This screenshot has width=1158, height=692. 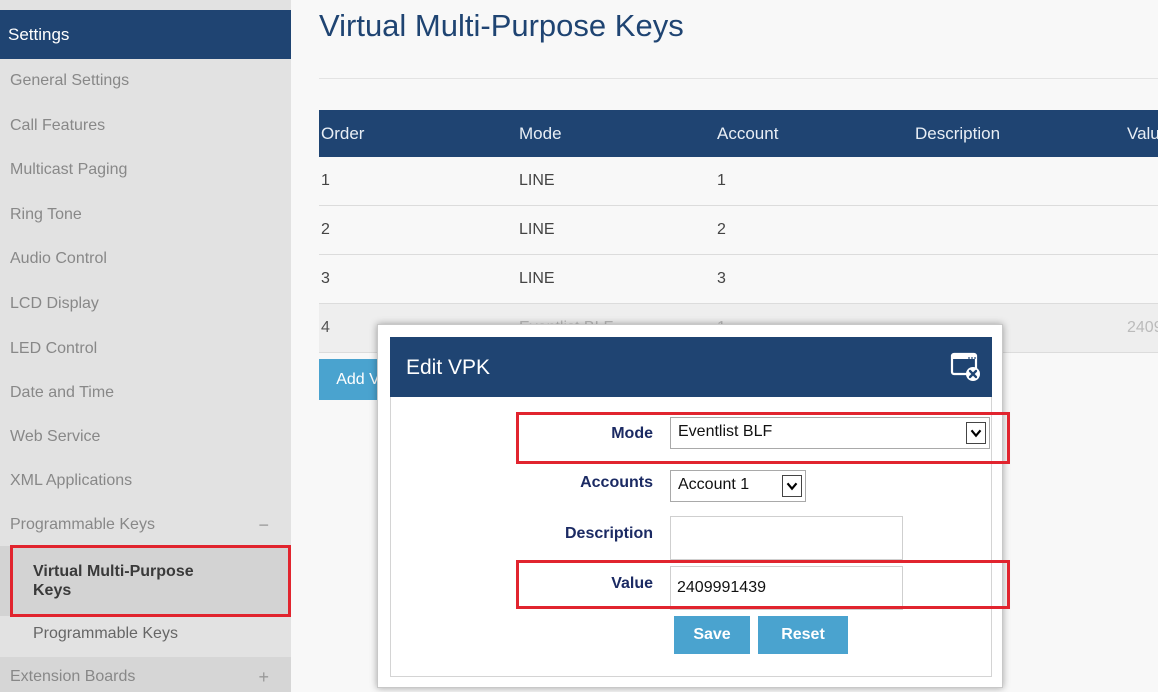 I want to click on sidebar-item-led-control: LED Control, so click(x=145, y=349).